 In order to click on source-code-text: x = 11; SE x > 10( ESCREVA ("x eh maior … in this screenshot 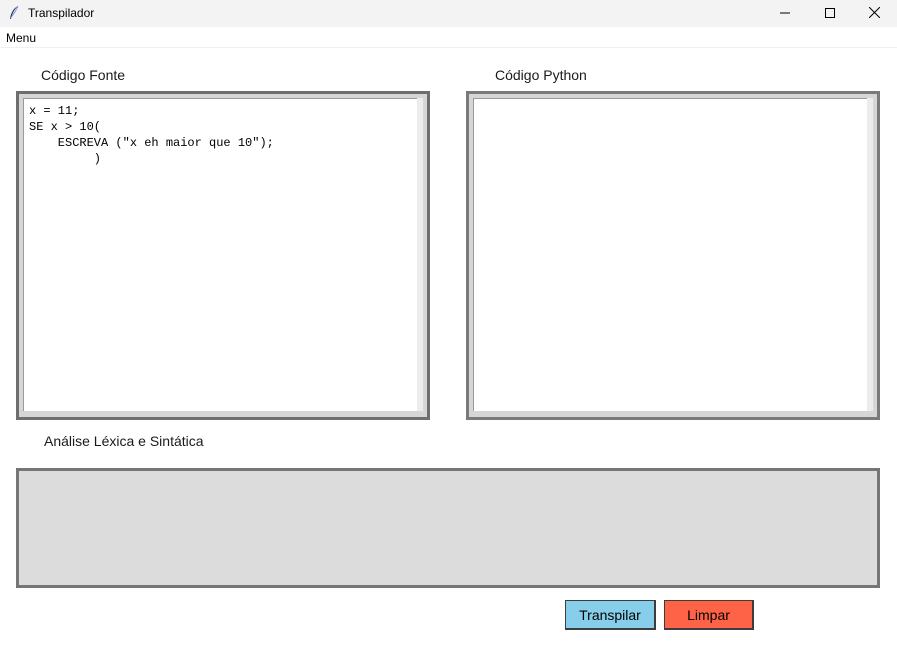, I will do `click(151, 135)`.